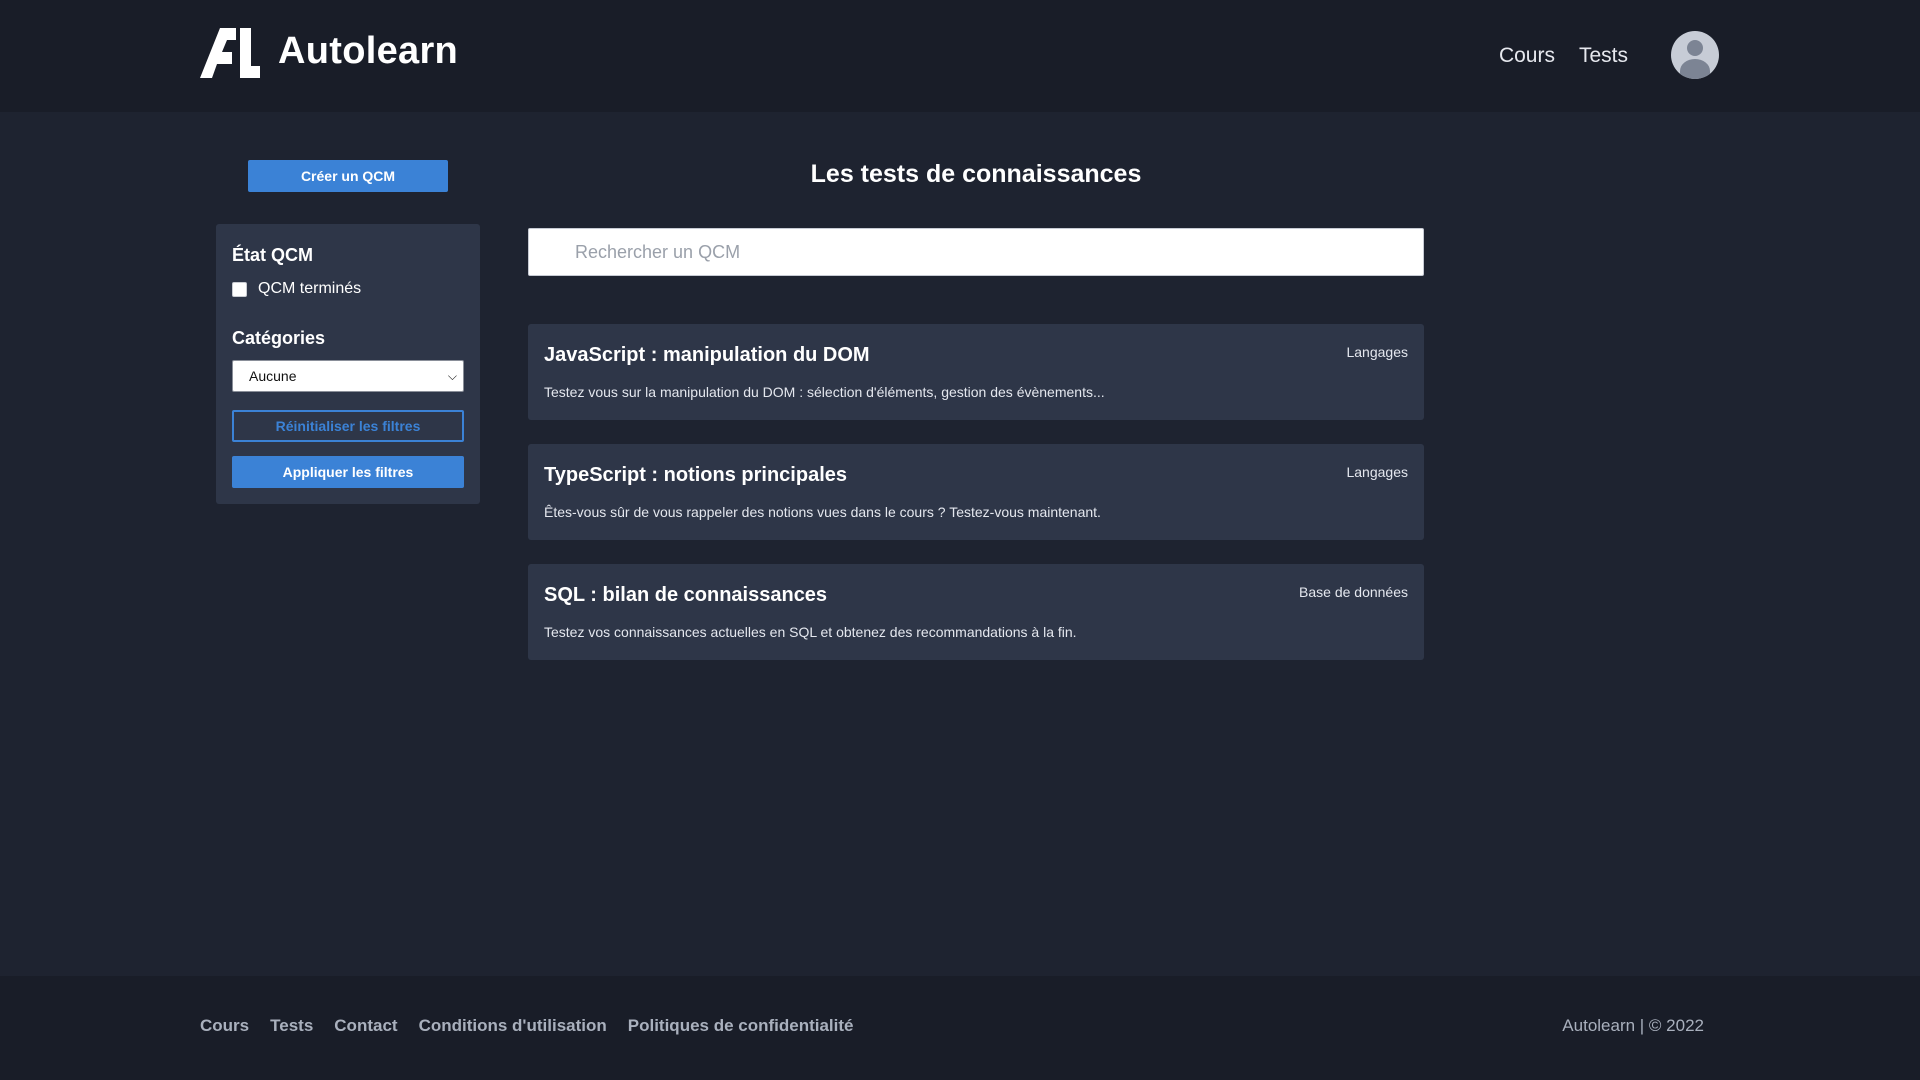 This screenshot has height=1080, width=1920. I want to click on qcm-card-title: SQL : bilan de connaissances, so click(685, 595).